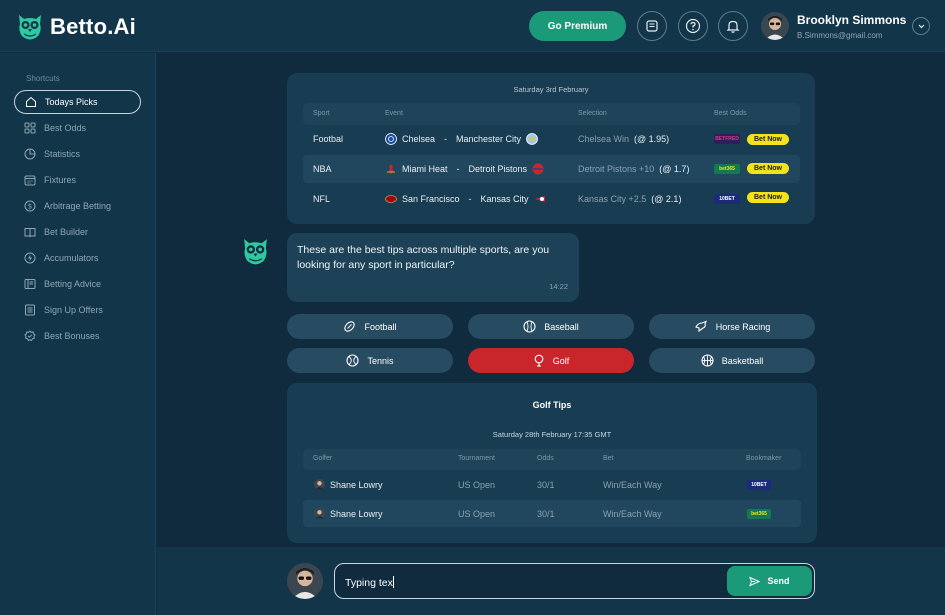  What do you see at coordinates (561, 360) in the screenshot?
I see `sport-option-label: Golf` at bounding box center [561, 360].